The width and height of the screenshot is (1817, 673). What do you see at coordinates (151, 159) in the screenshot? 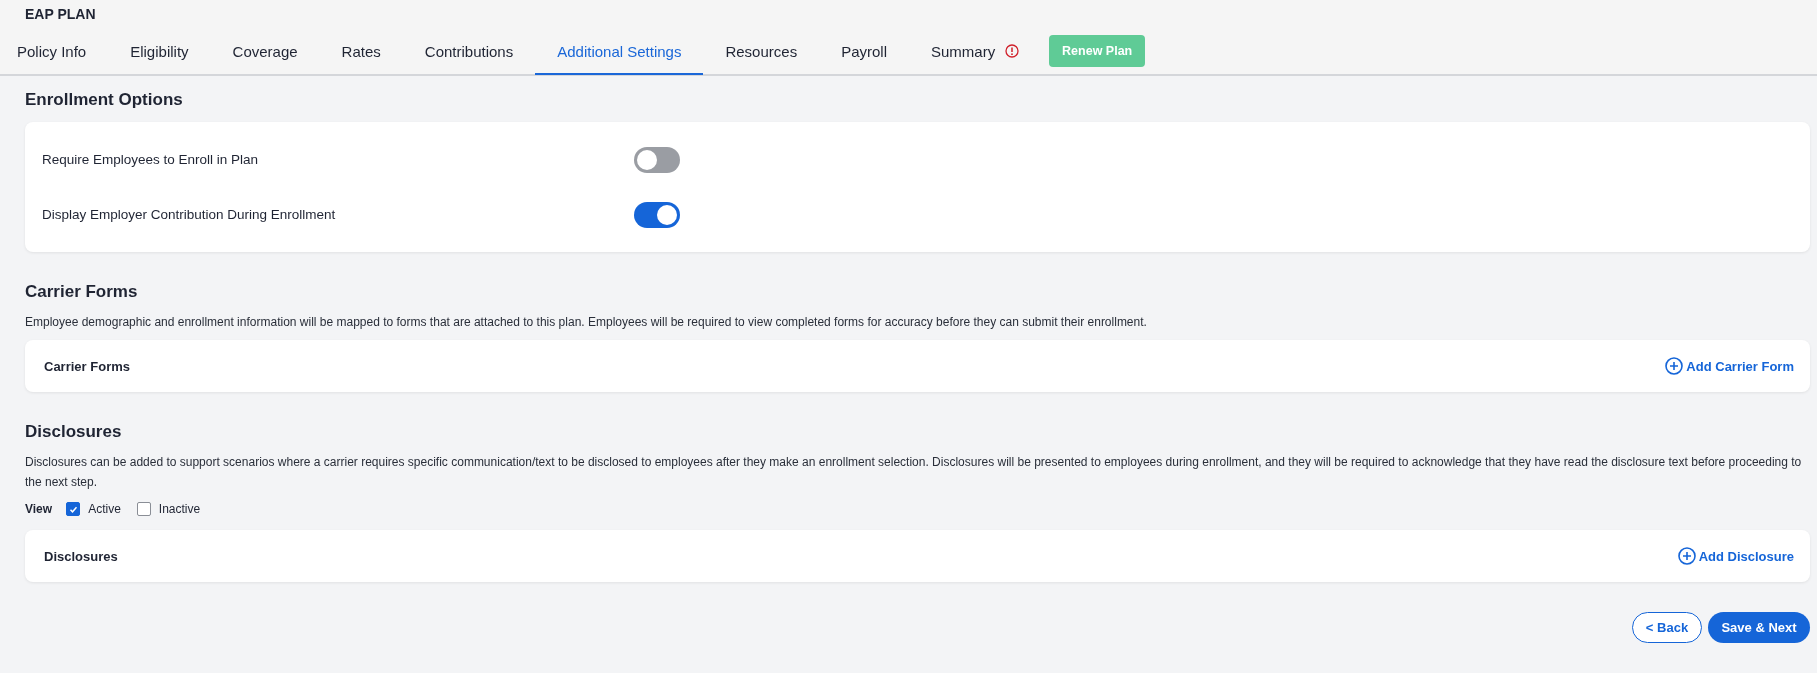
I see `setting-label: Require Employees to Enroll in Plan` at bounding box center [151, 159].